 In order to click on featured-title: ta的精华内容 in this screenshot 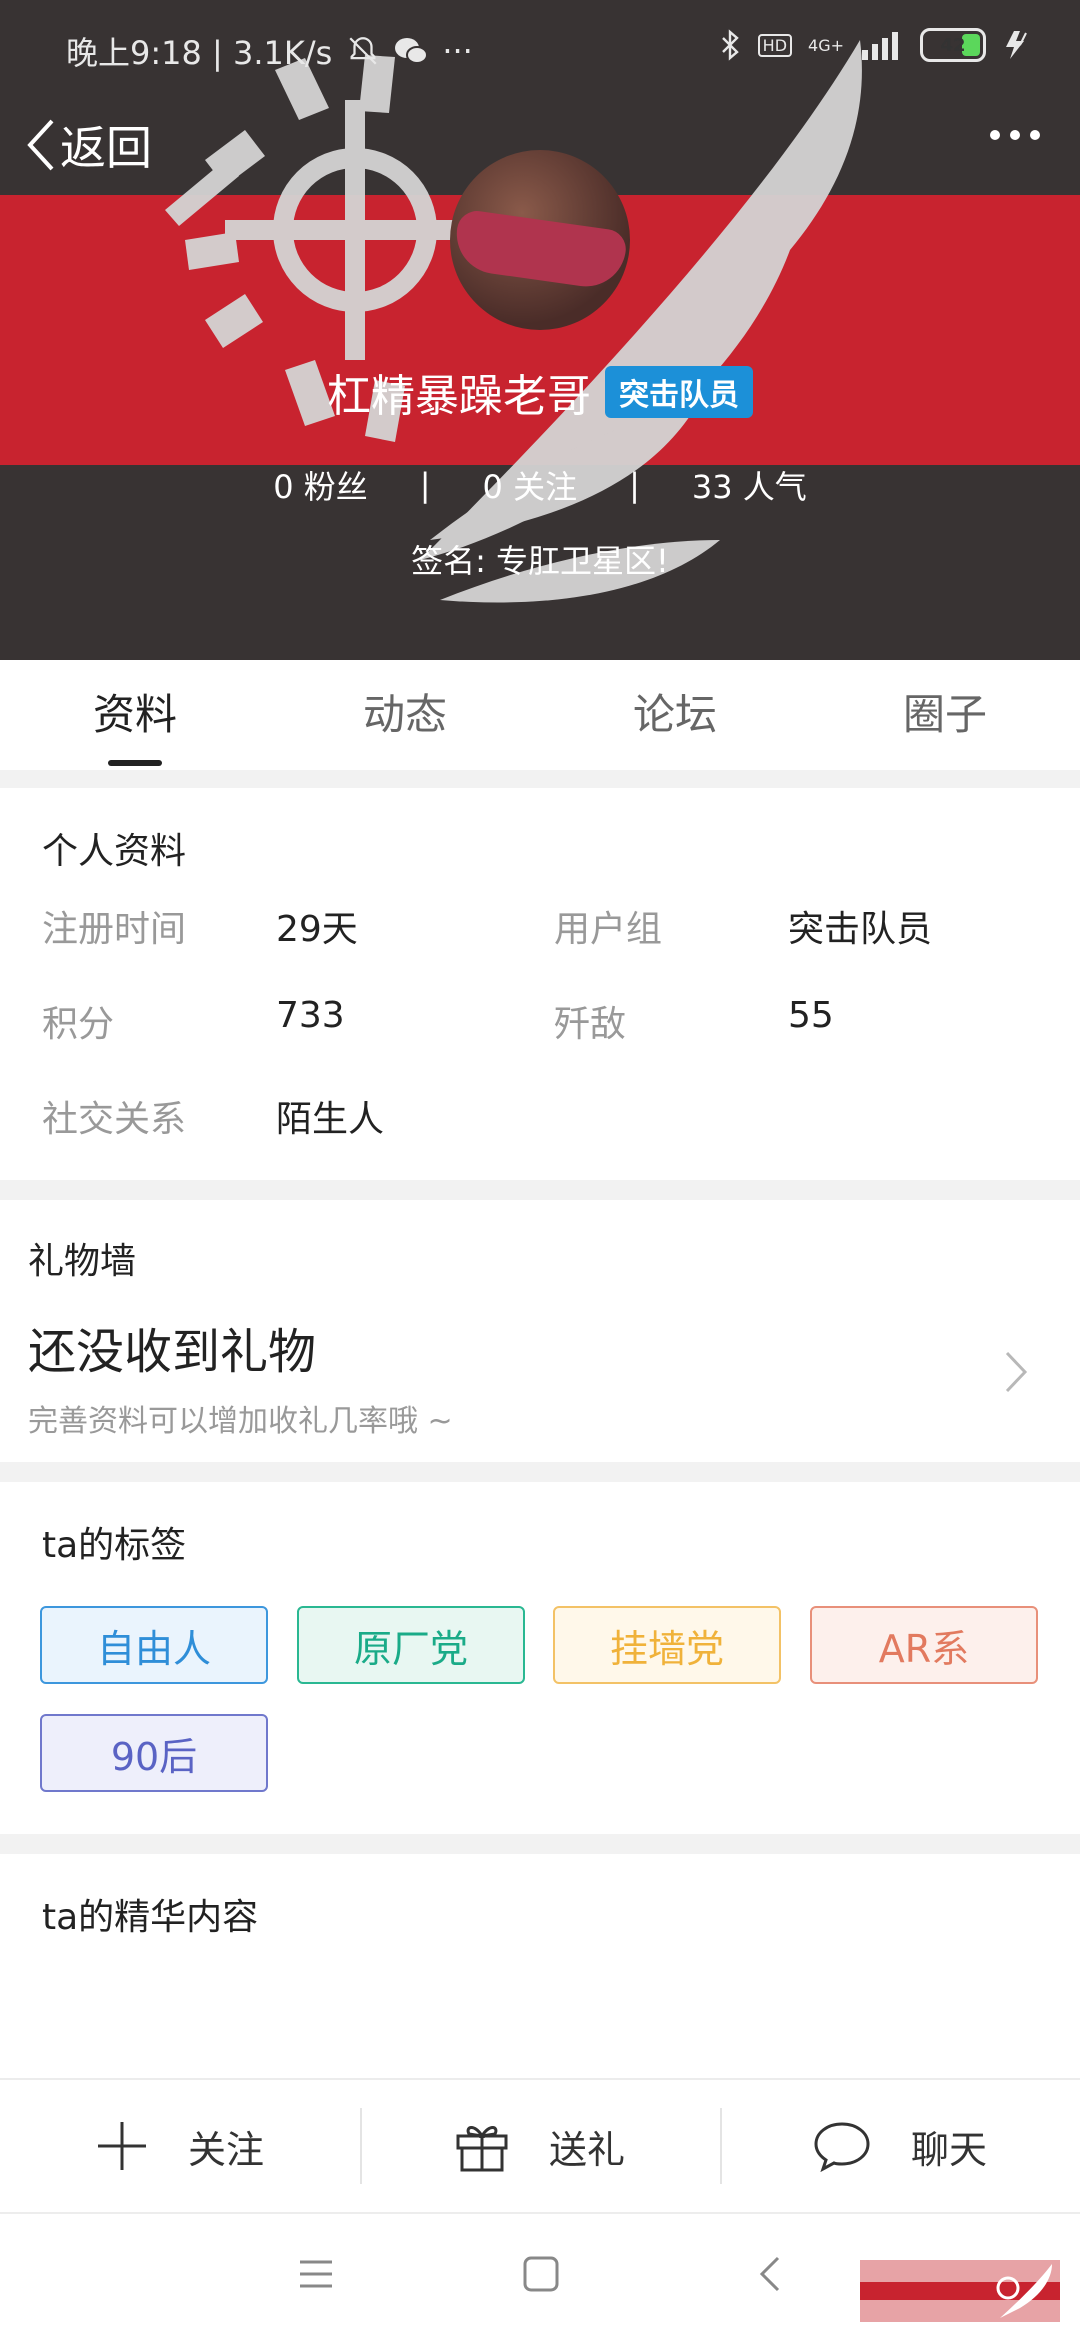, I will do `click(150, 1917)`.